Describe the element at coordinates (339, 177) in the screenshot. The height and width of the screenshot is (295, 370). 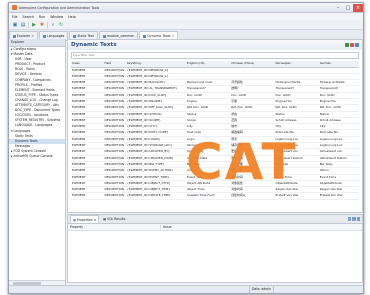
I see `table-cell: Event Time` at that location.